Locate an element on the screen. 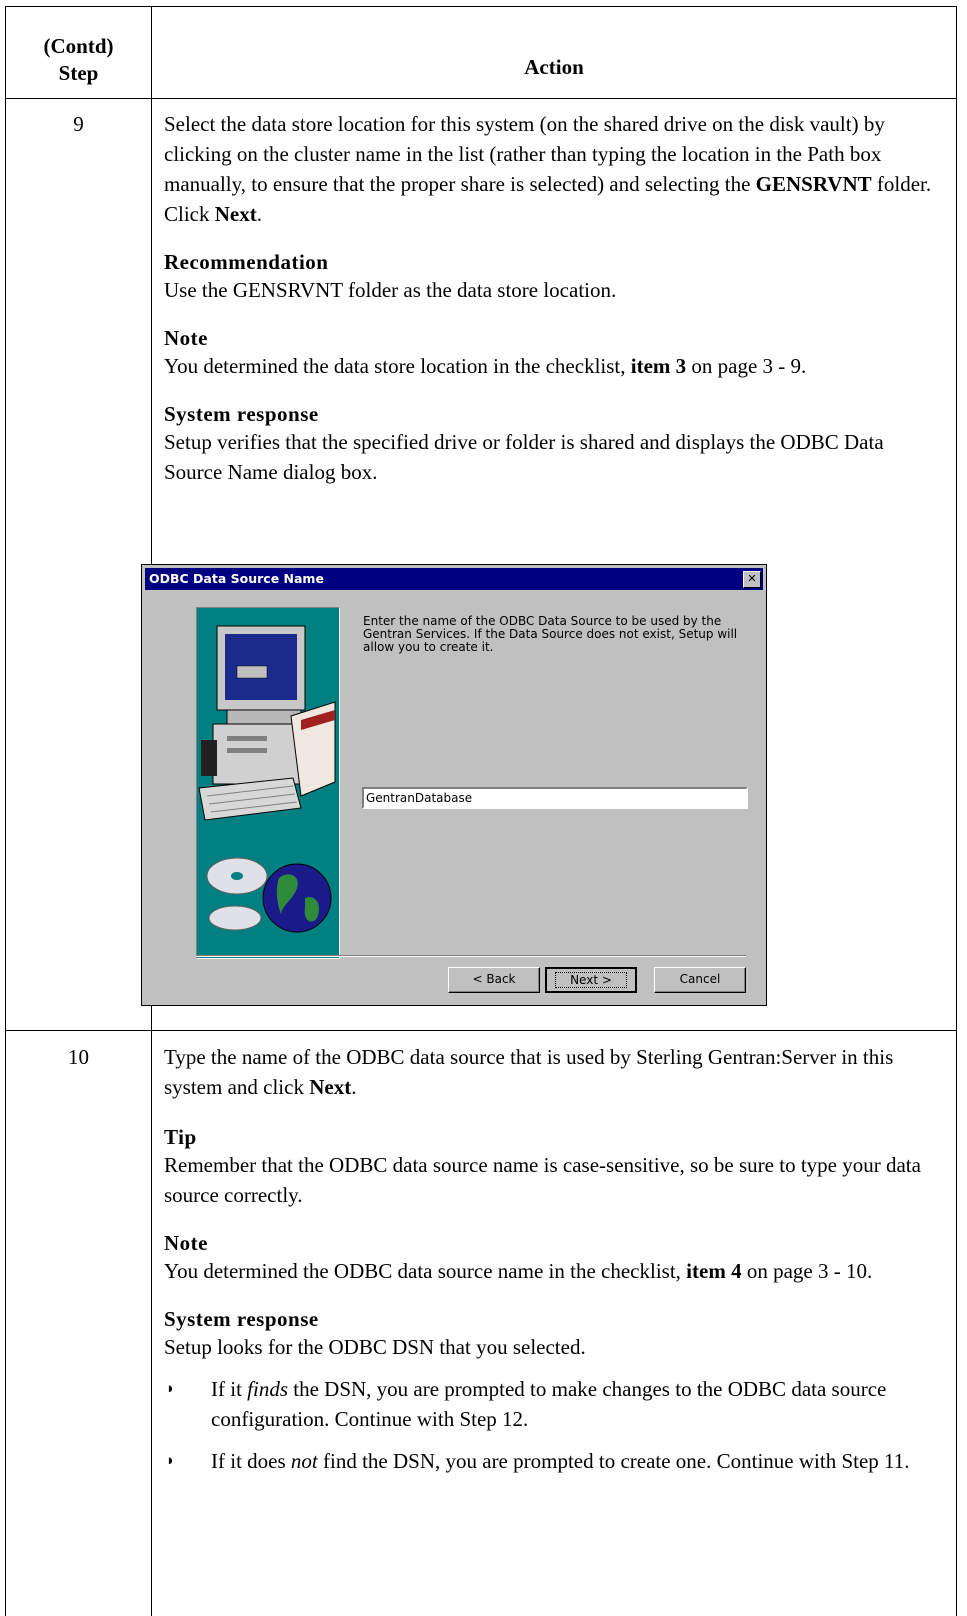  back-button: < Back is located at coordinates (494, 980).